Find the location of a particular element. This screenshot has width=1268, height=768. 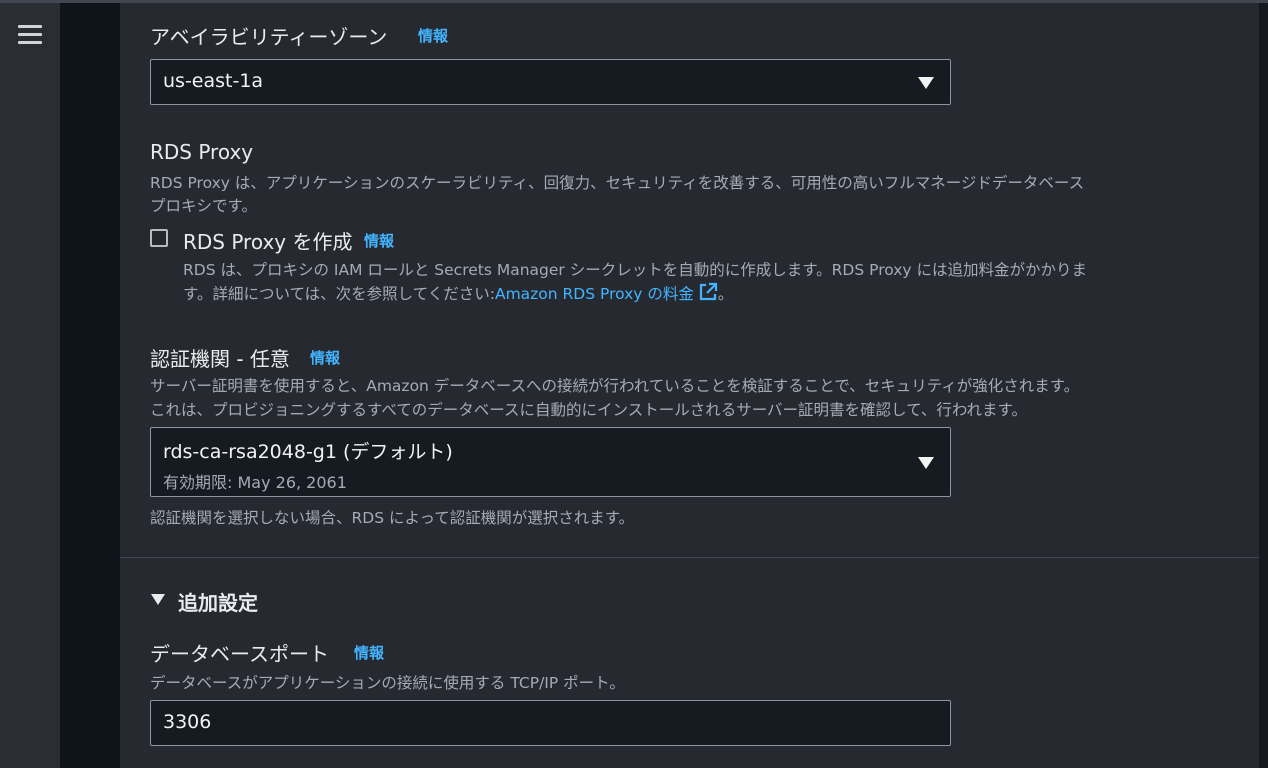

expand-caret-icon is located at coordinates (158, 599).